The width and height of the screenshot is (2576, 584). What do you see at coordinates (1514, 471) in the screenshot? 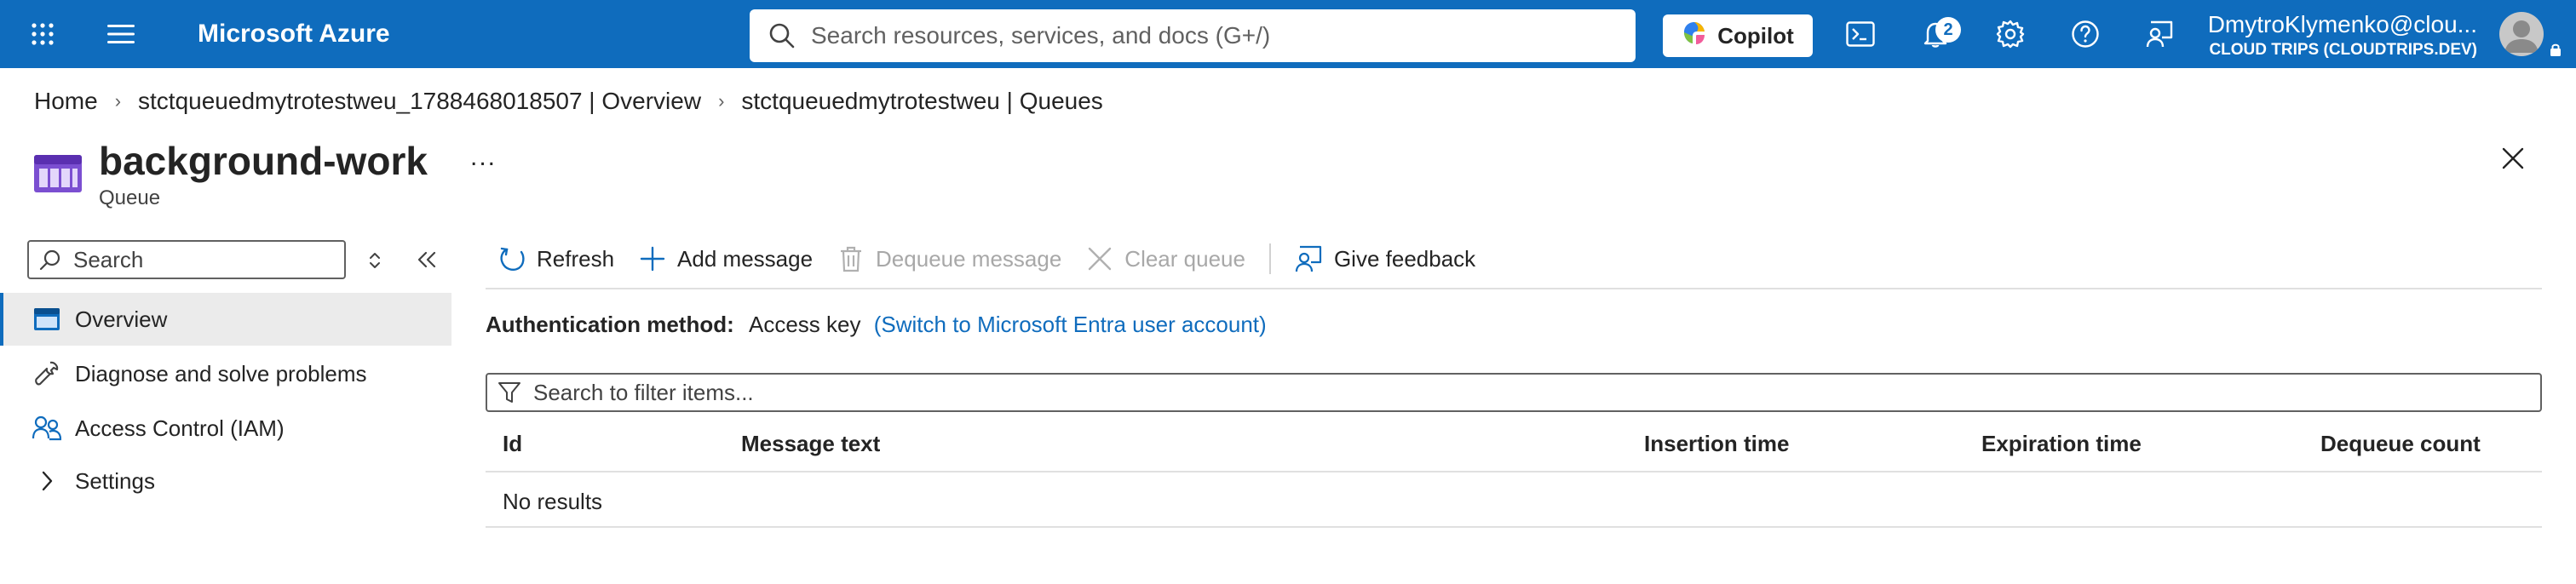
I see `table-header-divider` at bounding box center [1514, 471].